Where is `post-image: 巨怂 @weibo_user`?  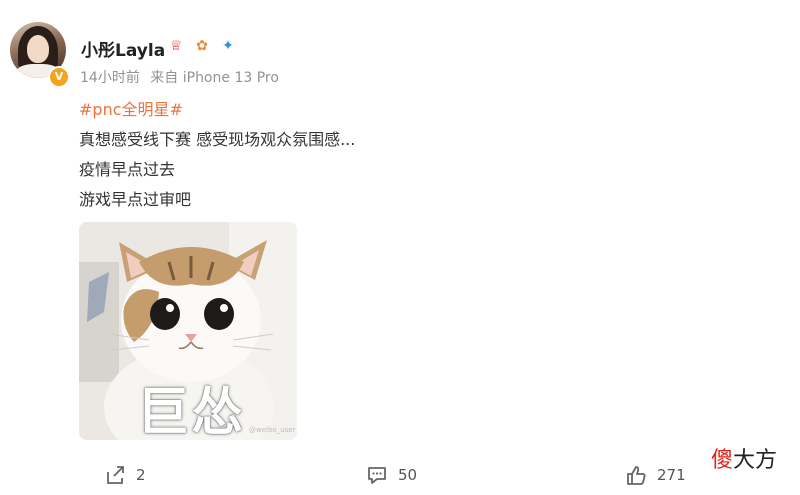
post-image: 巨怂 @weibo_user is located at coordinates (188, 331).